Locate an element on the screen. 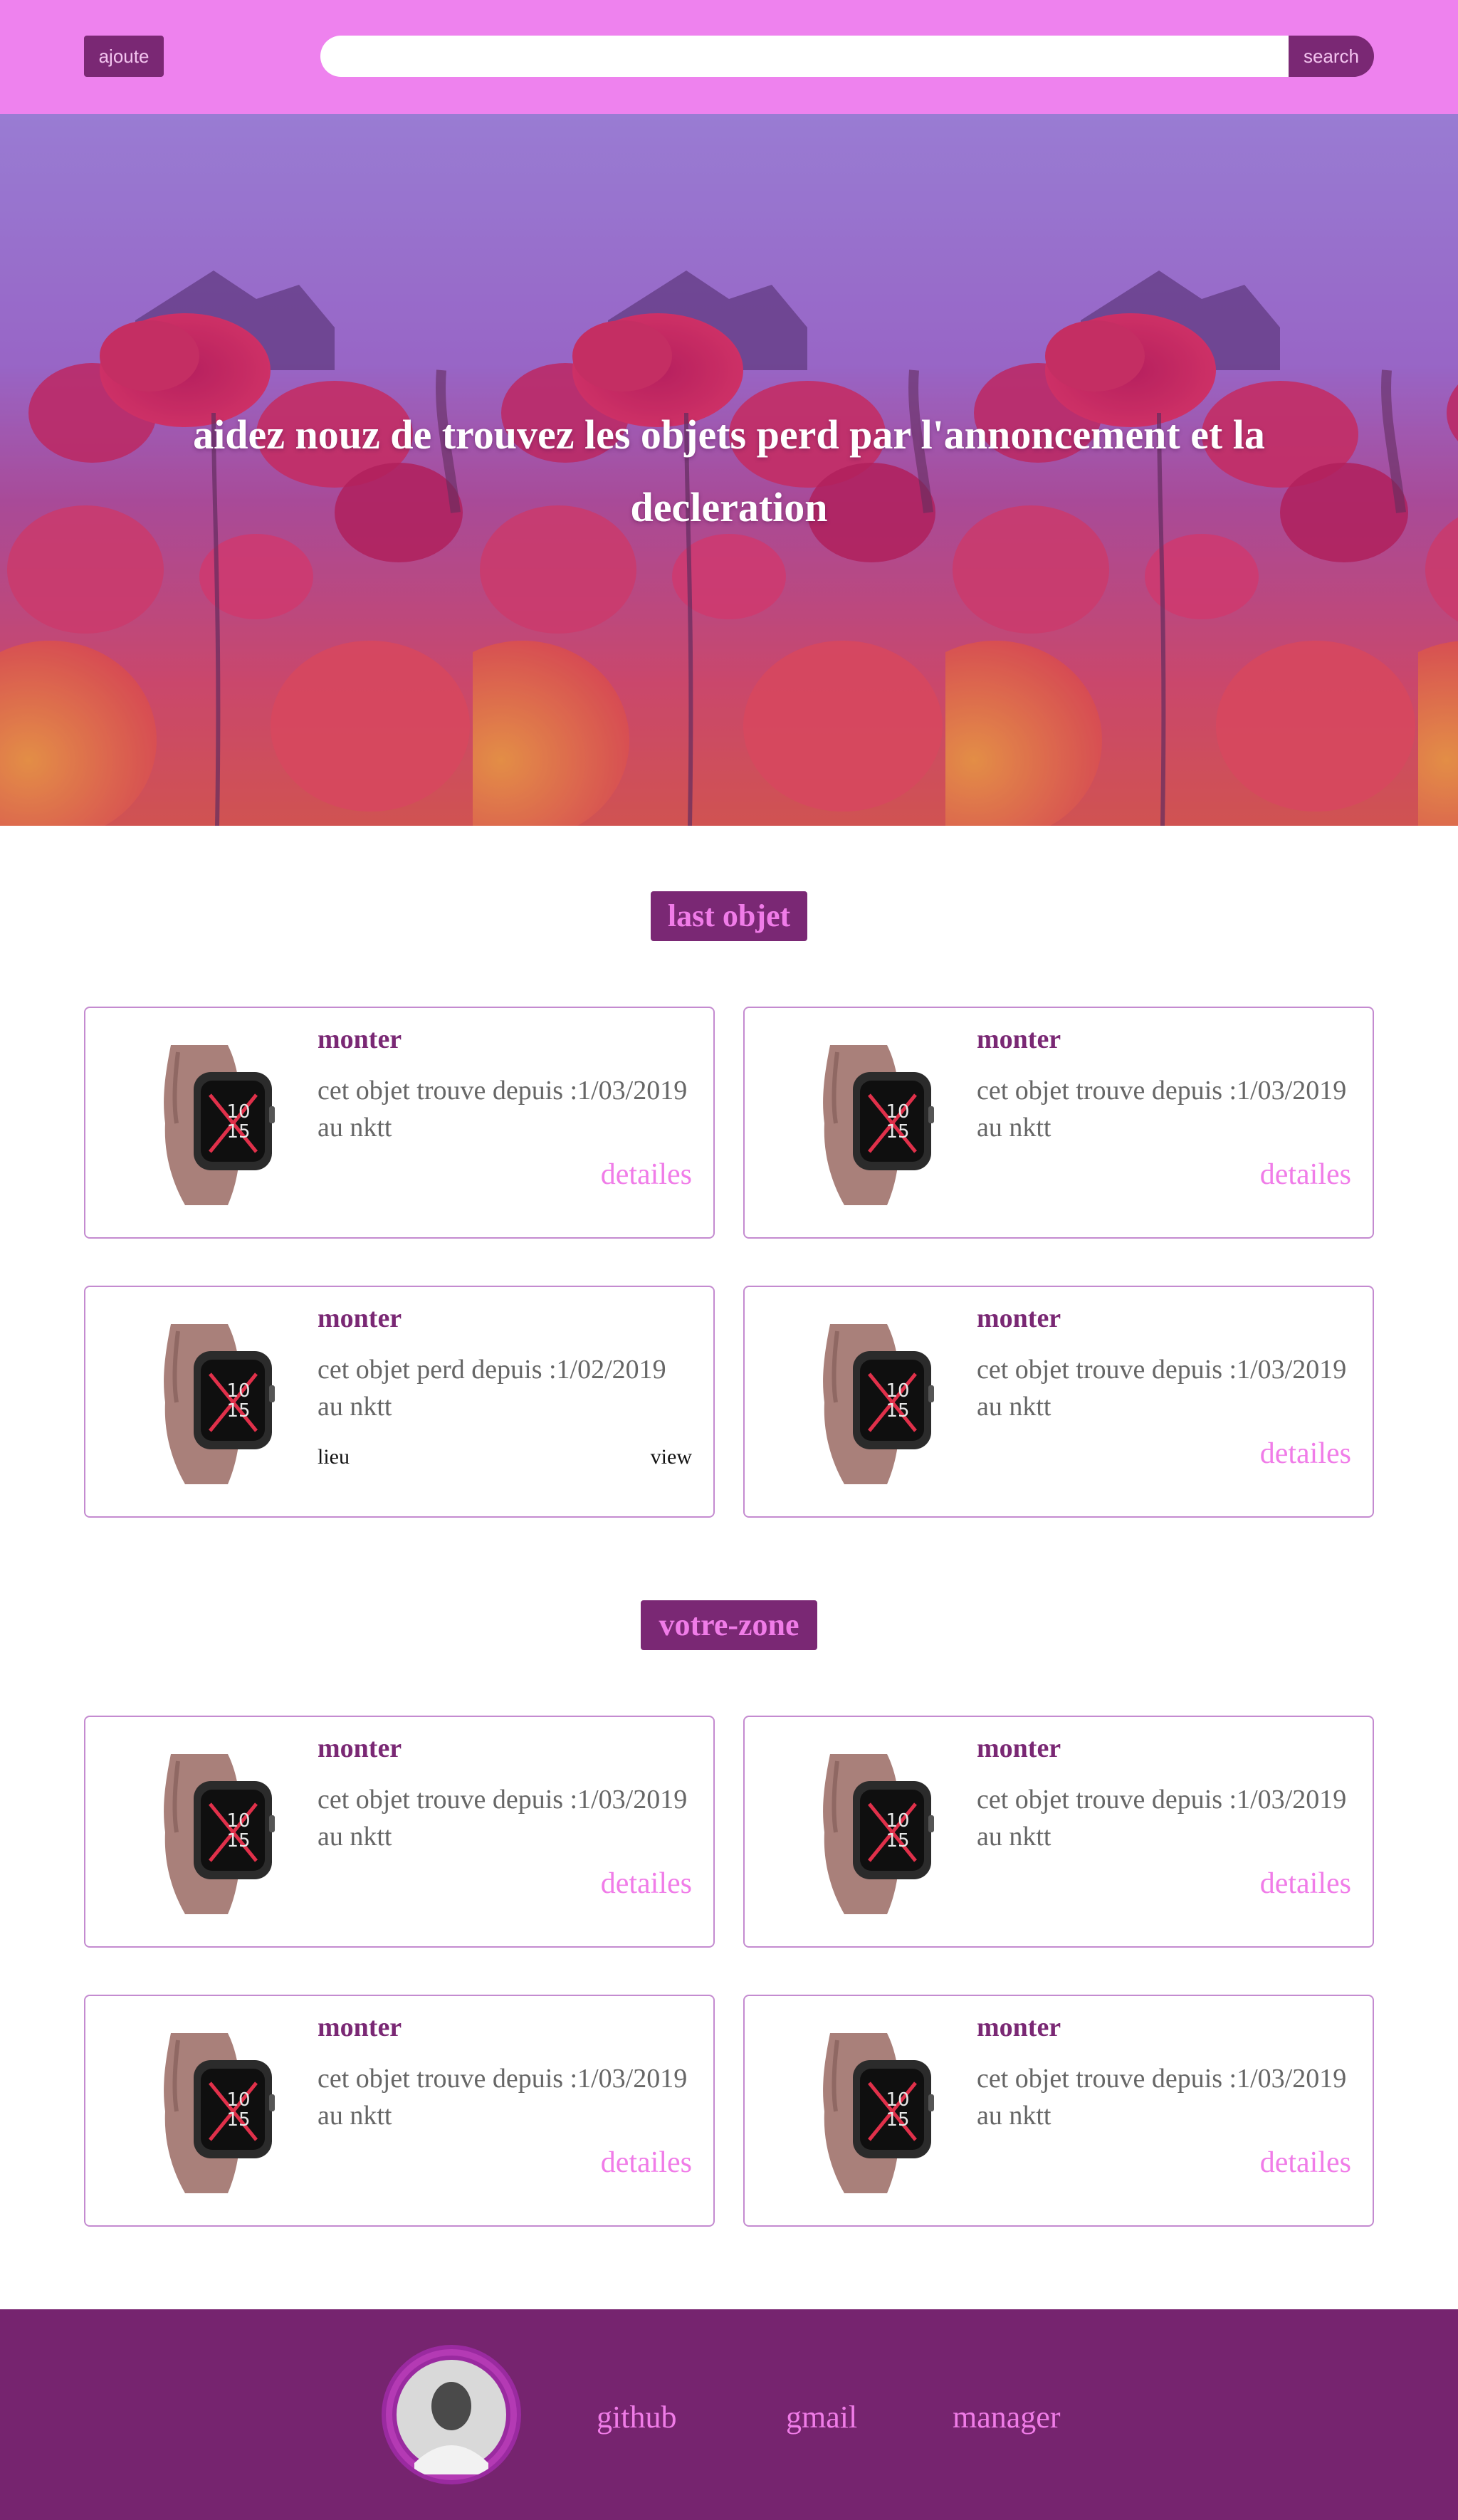 The width and height of the screenshot is (1458, 2520). top-bar: ajoute search is located at coordinates (729, 57).